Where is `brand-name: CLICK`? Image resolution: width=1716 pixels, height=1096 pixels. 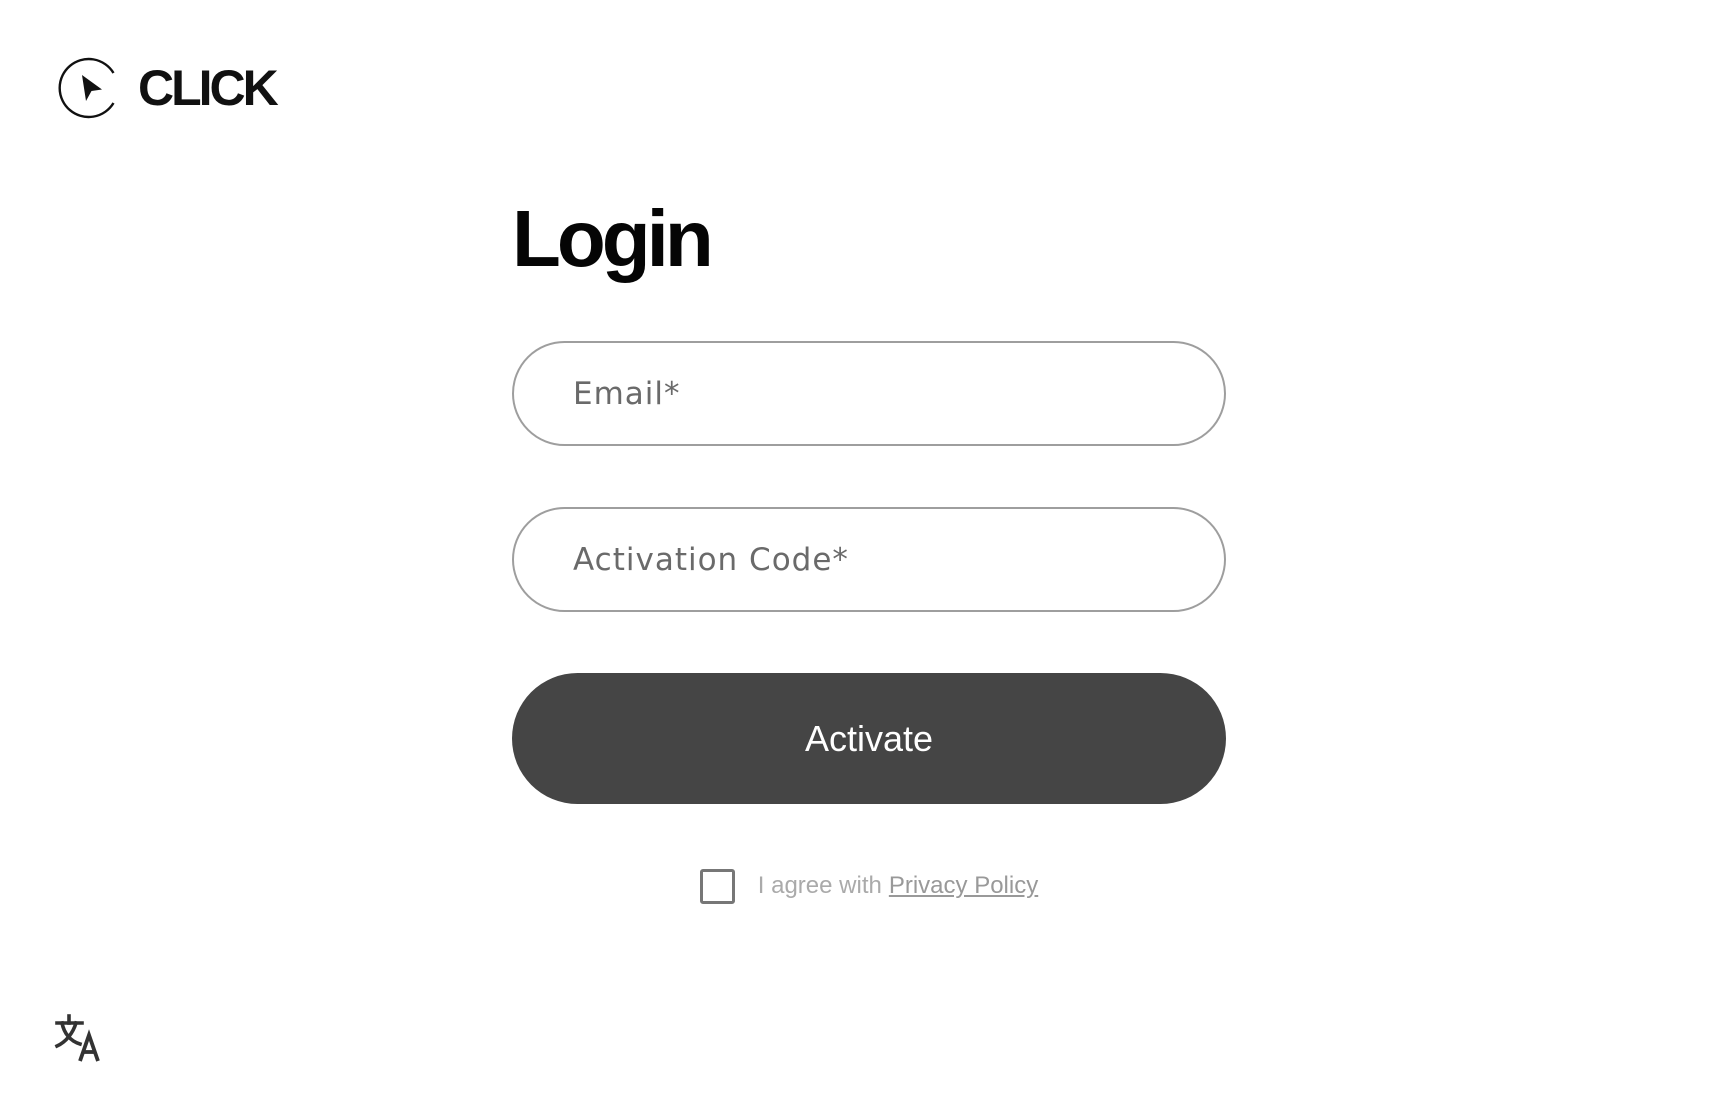
brand-name: CLICK is located at coordinates (208, 88).